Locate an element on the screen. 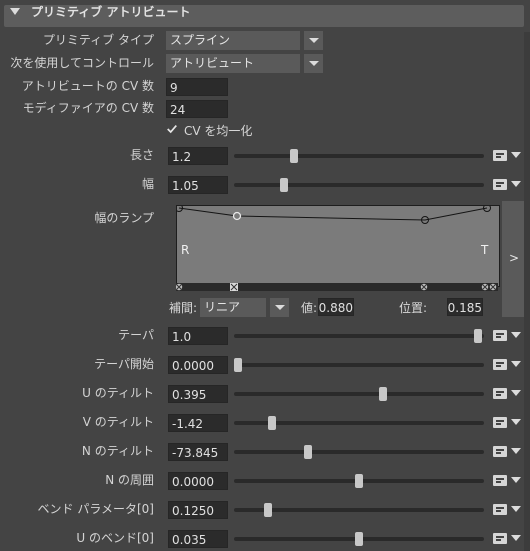 This screenshot has width=530, height=551. interp-label: 補間: is located at coordinates (183, 308).